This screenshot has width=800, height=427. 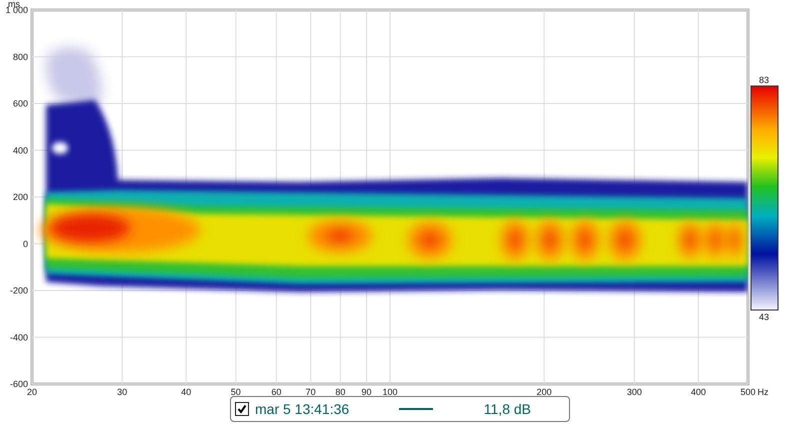 What do you see at coordinates (14, 4) in the screenshot?
I see `y-axis-unit: ms` at bounding box center [14, 4].